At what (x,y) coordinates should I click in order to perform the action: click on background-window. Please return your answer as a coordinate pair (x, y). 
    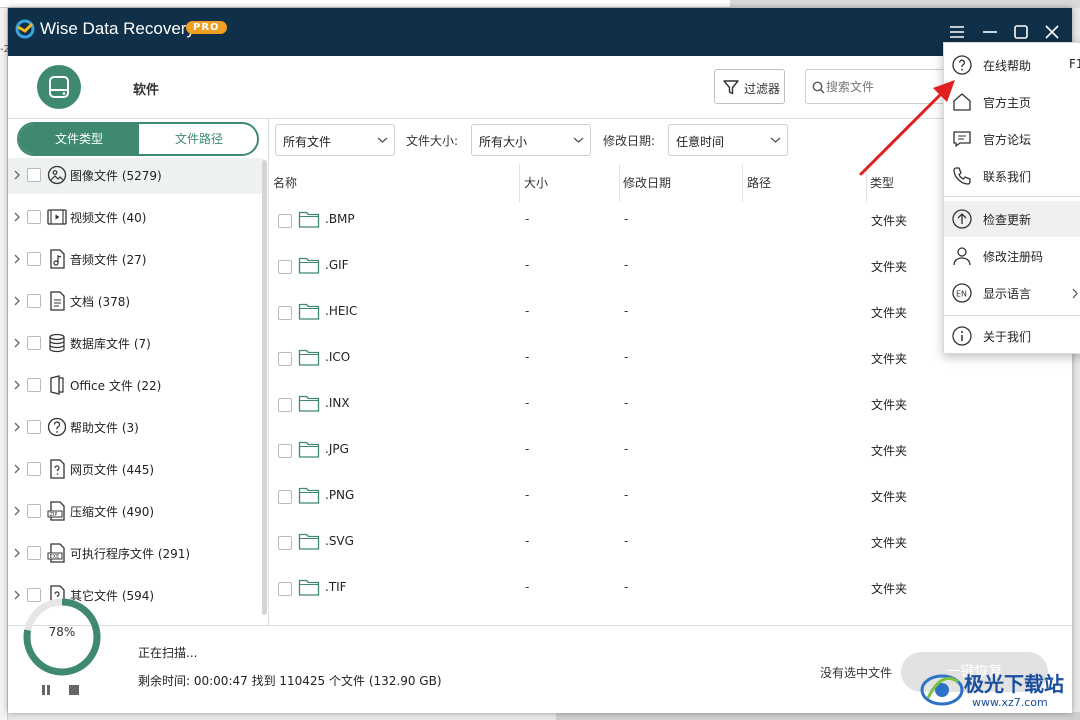
    Looking at the image, I should click on (365, 4).